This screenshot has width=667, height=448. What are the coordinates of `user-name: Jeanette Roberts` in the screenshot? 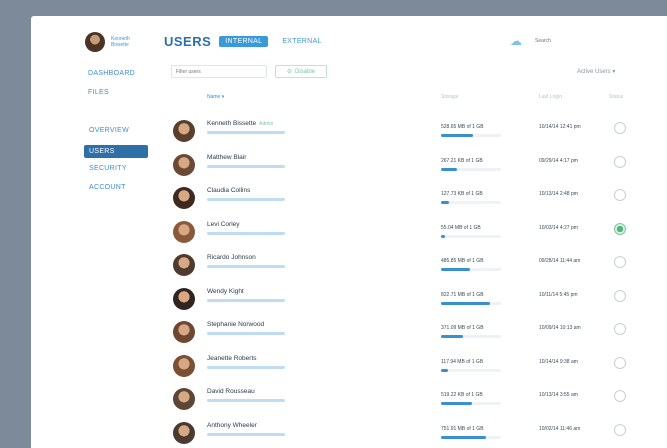 It's located at (233, 358).